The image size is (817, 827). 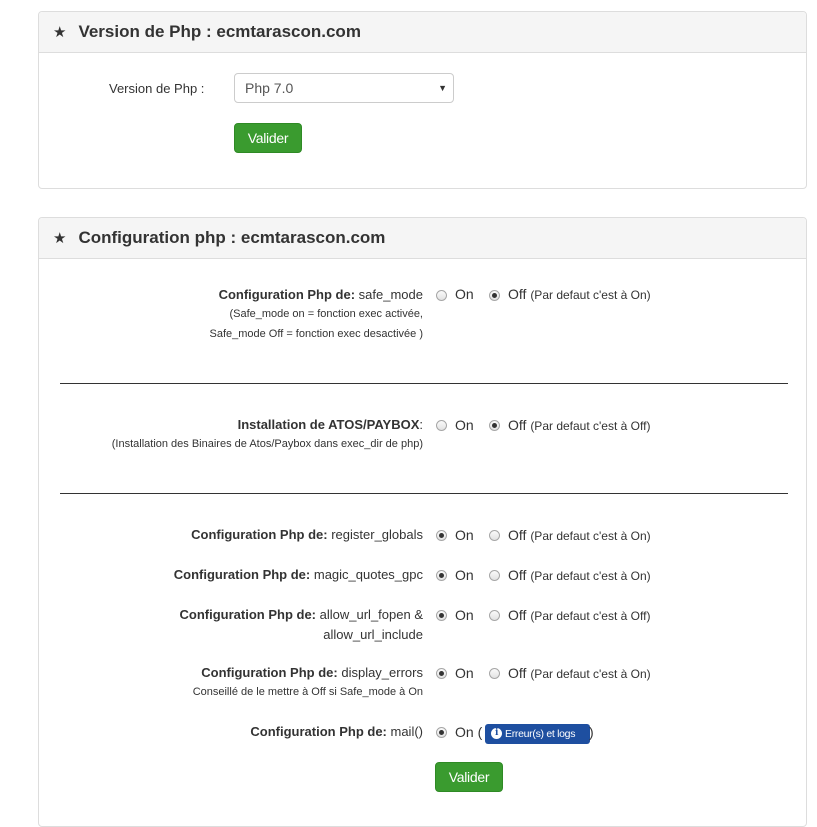 I want to click on validate-config-button: Valider, so click(x=469, y=777).